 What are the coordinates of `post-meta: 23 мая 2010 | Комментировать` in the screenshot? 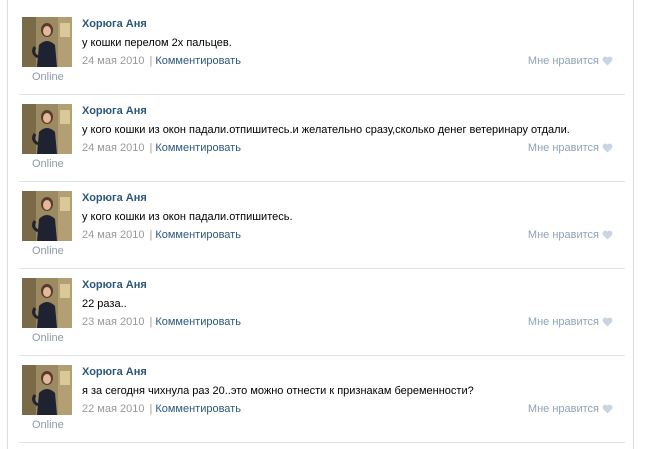 It's located at (161, 322).